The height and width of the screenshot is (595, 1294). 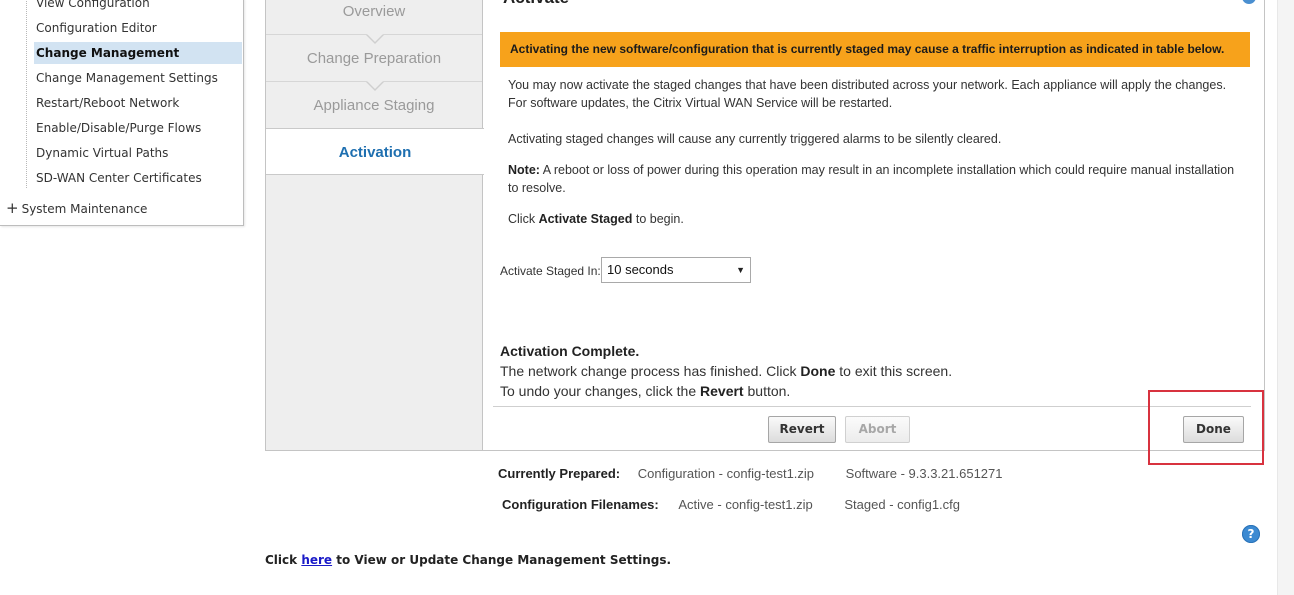 What do you see at coordinates (1249, 2) in the screenshot?
I see `help-icon` at bounding box center [1249, 2].